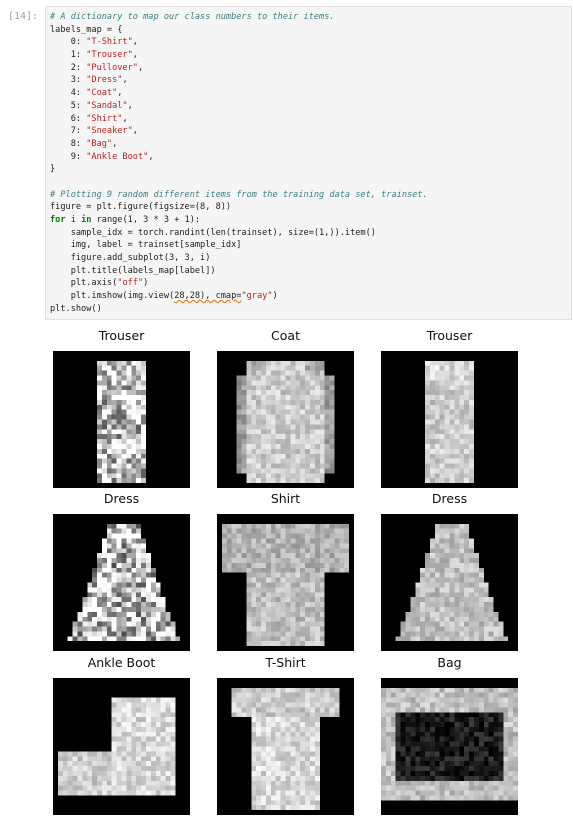 This screenshot has width=573, height=819. Describe the element at coordinates (107, 105) in the screenshot. I see `code-token: "Sandal"` at that location.